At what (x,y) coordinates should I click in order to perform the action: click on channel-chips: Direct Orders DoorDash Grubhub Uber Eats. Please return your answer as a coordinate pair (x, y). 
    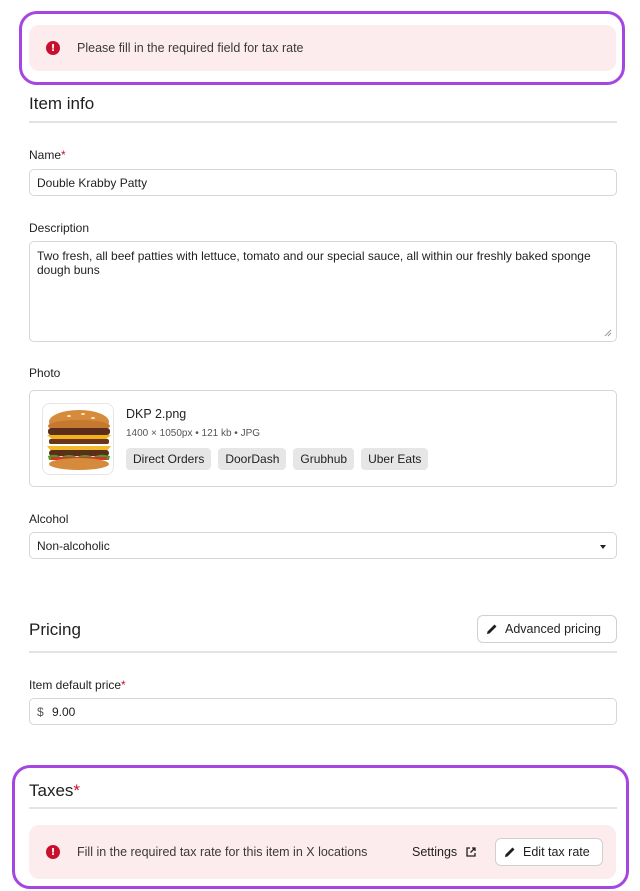
    Looking at the image, I should click on (277, 459).